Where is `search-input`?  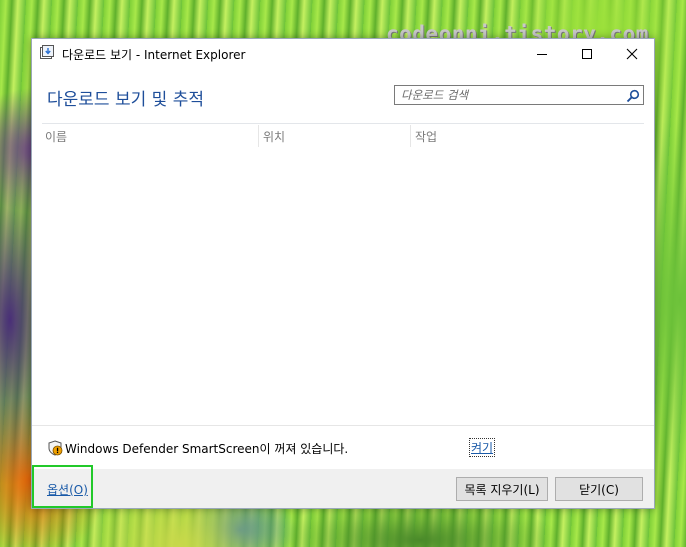
search-input is located at coordinates (511, 95).